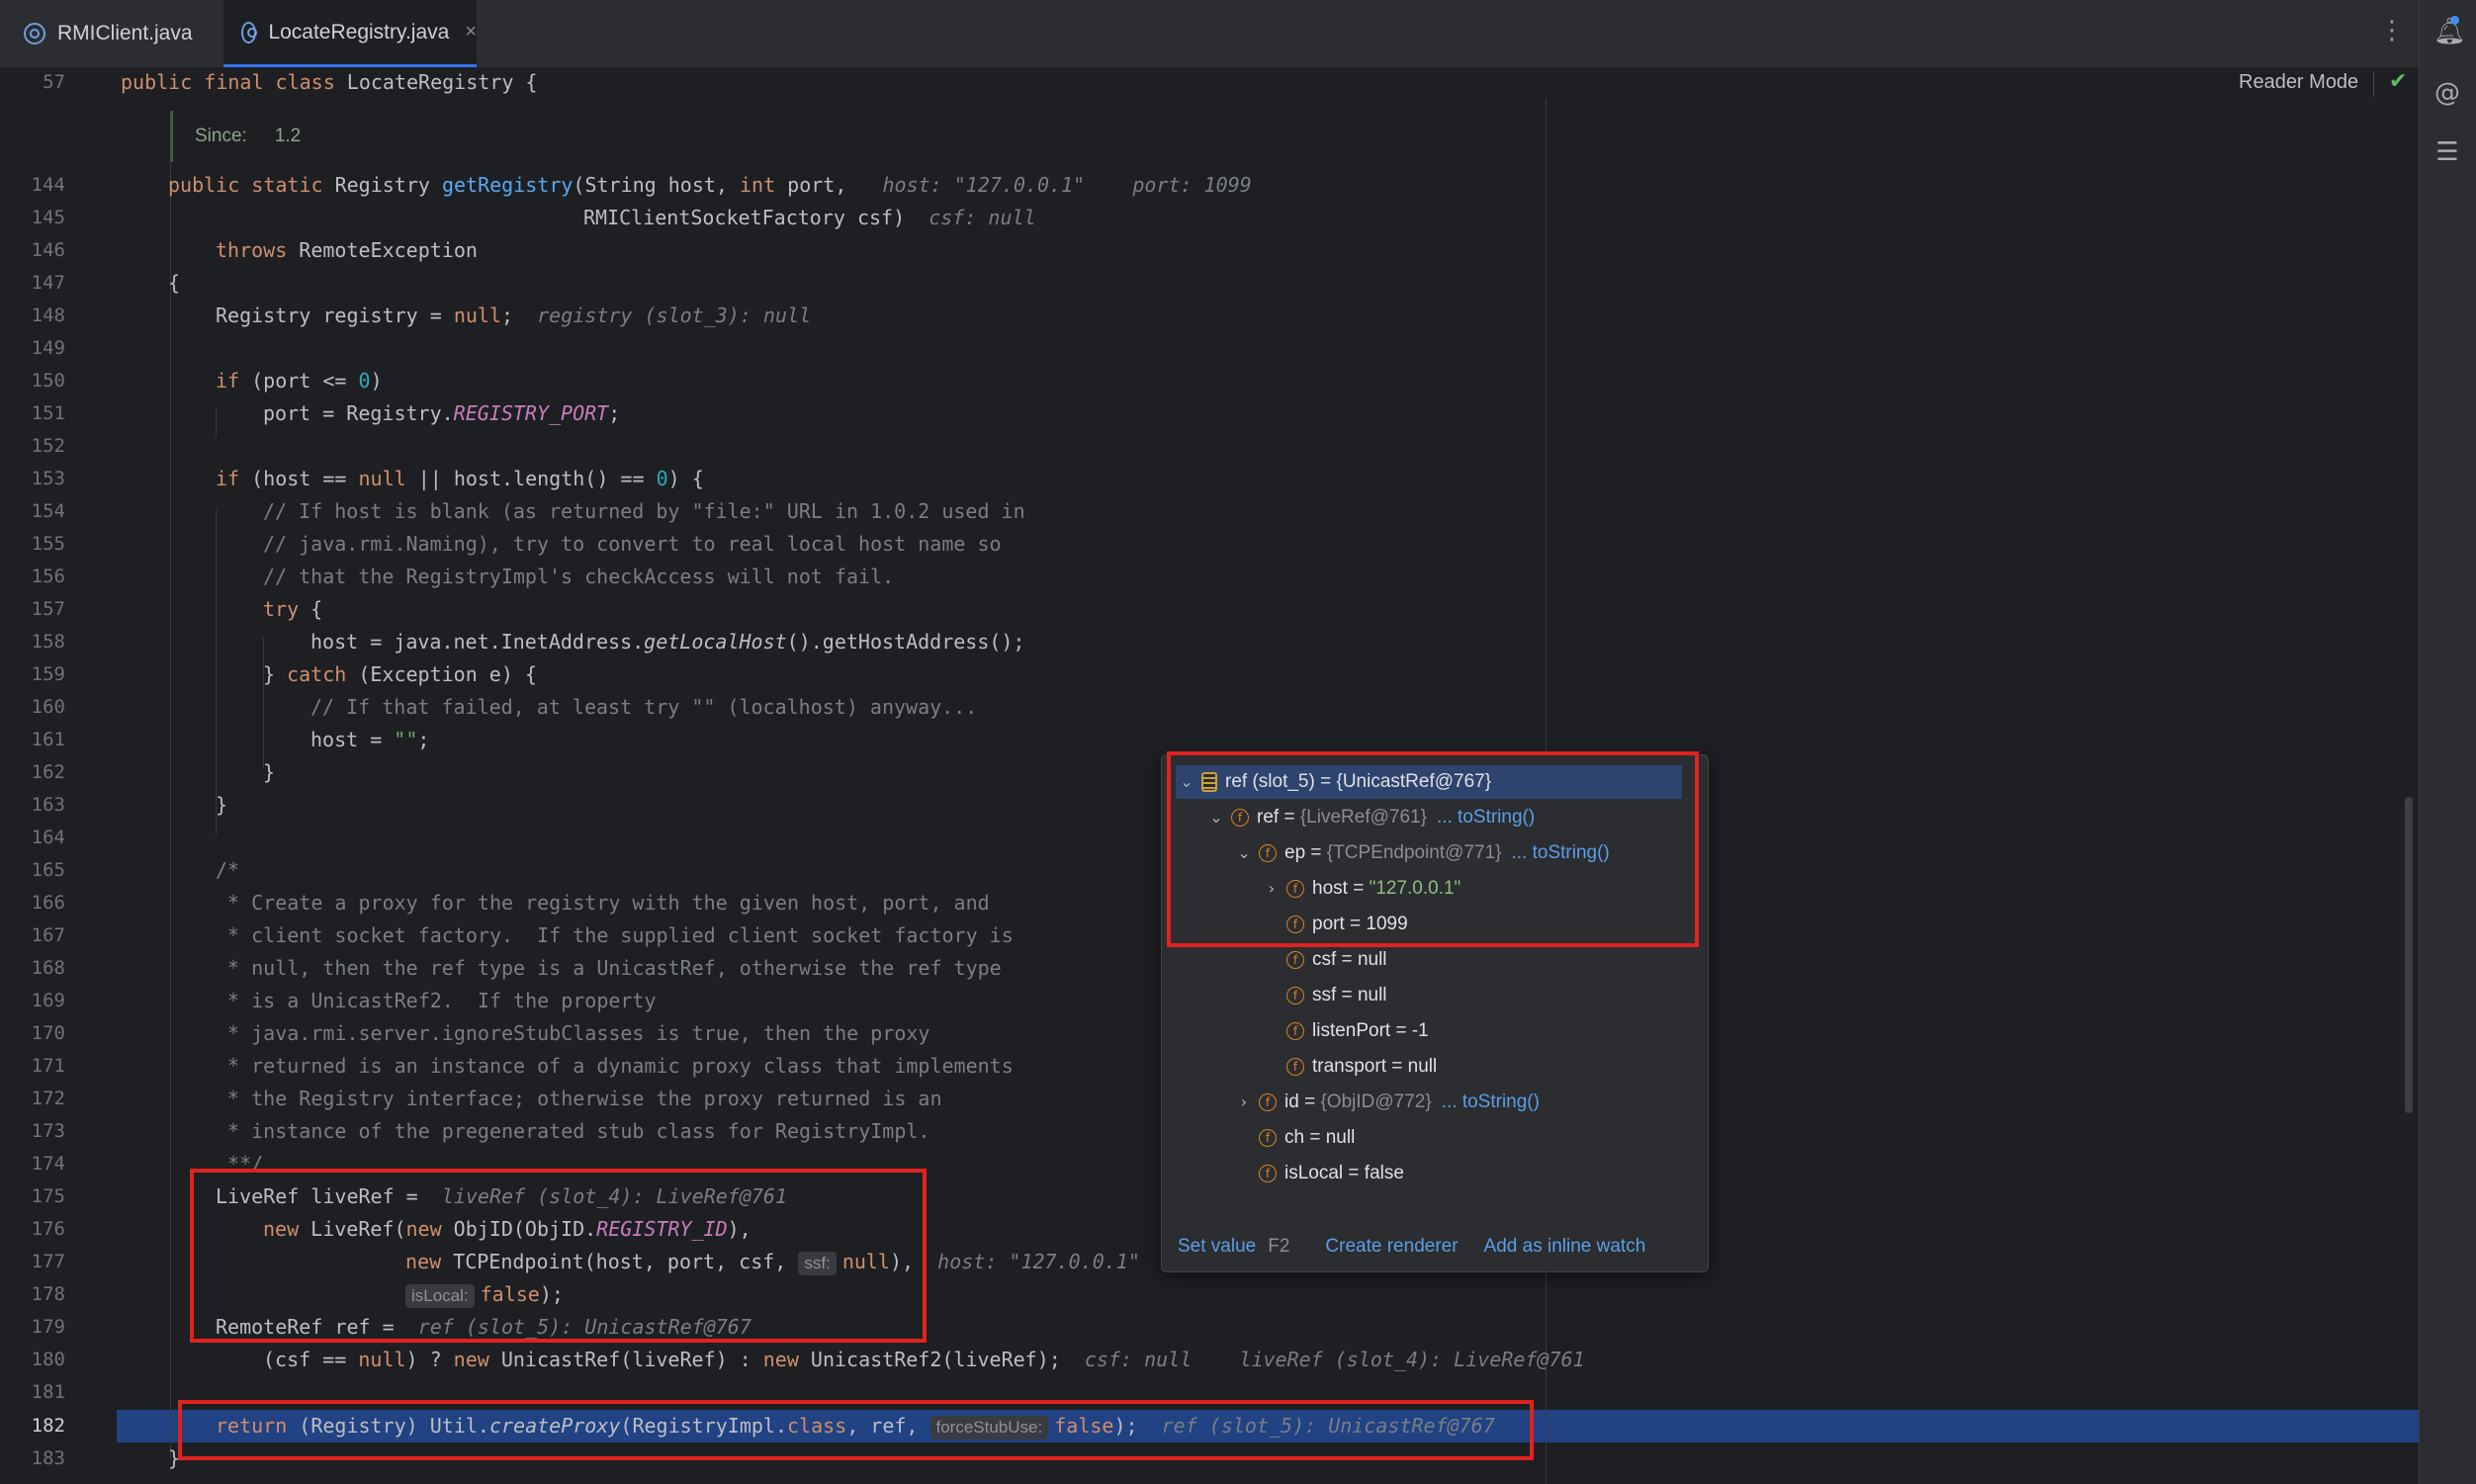 The width and height of the screenshot is (2476, 1484). I want to click on variable-name: ch =, so click(1305, 1137).